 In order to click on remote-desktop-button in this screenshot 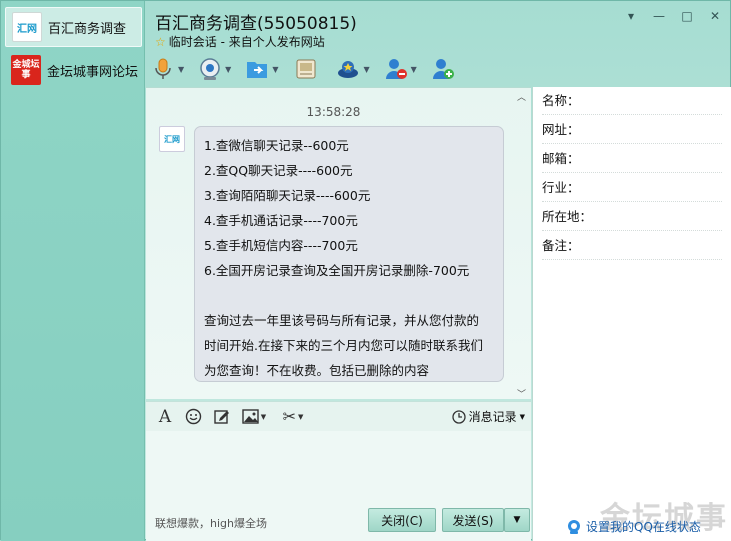, I will do `click(306, 69)`.